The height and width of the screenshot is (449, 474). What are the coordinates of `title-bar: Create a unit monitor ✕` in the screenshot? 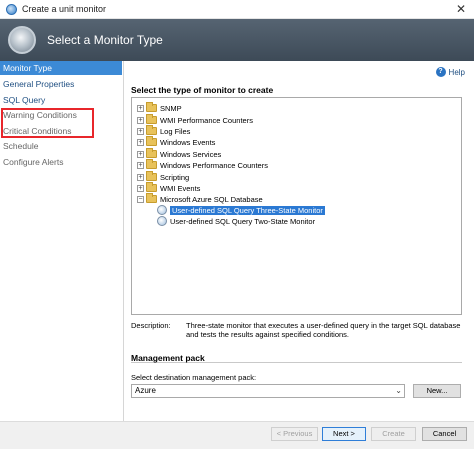 It's located at (237, 9).